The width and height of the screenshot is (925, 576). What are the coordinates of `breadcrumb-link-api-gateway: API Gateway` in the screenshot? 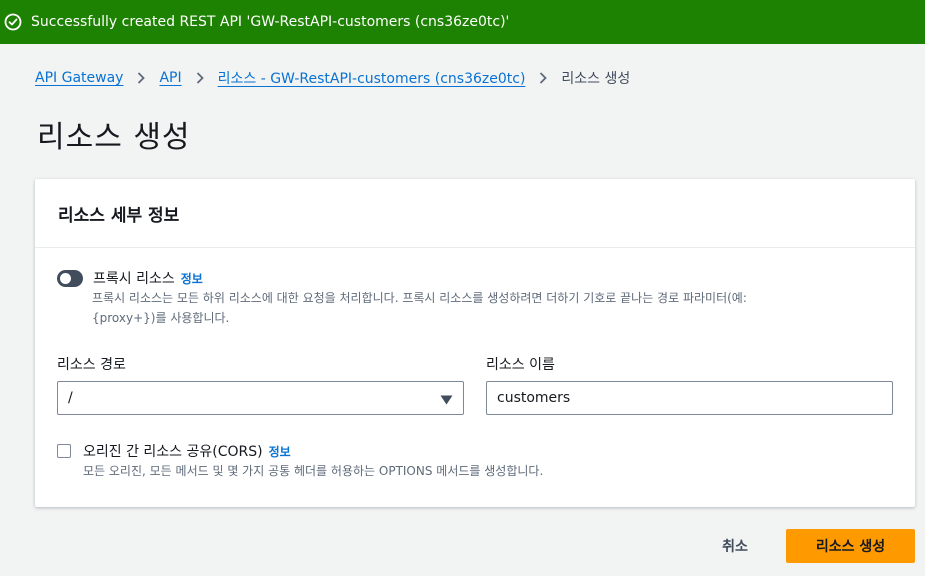 It's located at (79, 78).